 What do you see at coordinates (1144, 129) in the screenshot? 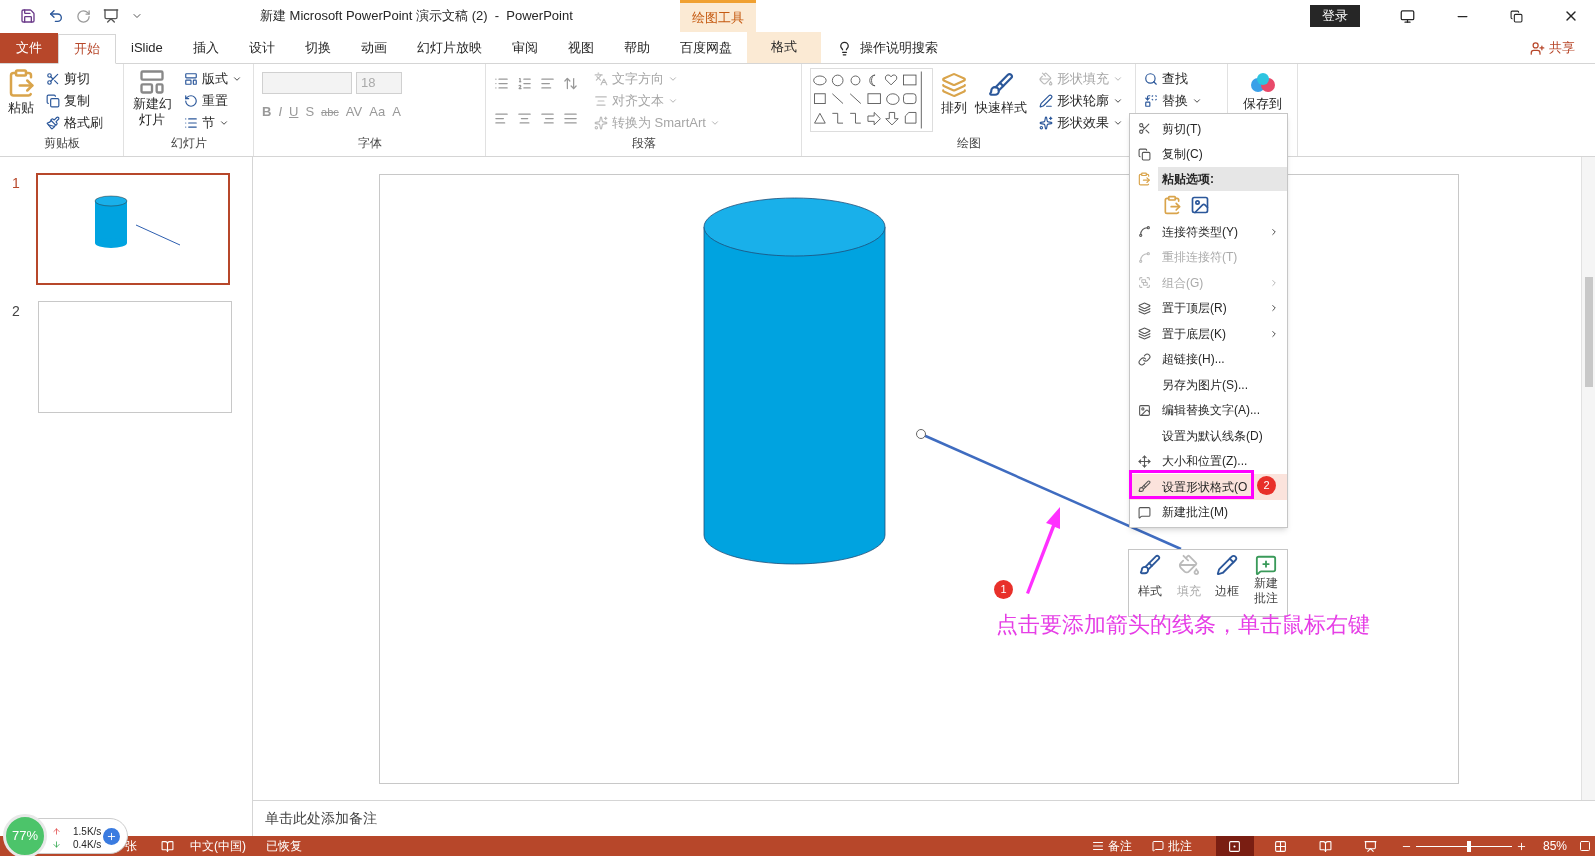
I see `scissors-icon` at bounding box center [1144, 129].